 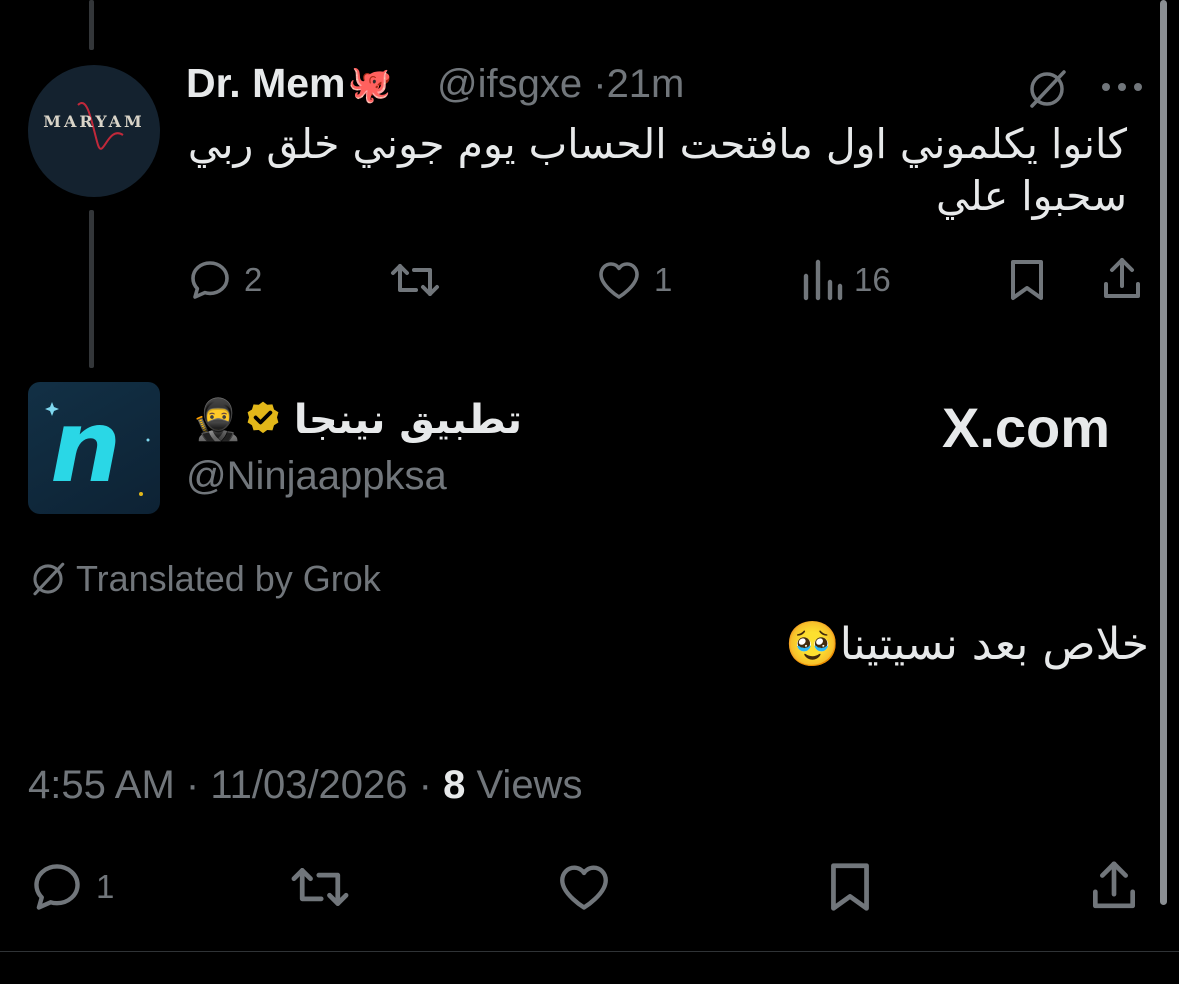 I want to click on avatar-scribble-icon, so click(x=100, y=126).